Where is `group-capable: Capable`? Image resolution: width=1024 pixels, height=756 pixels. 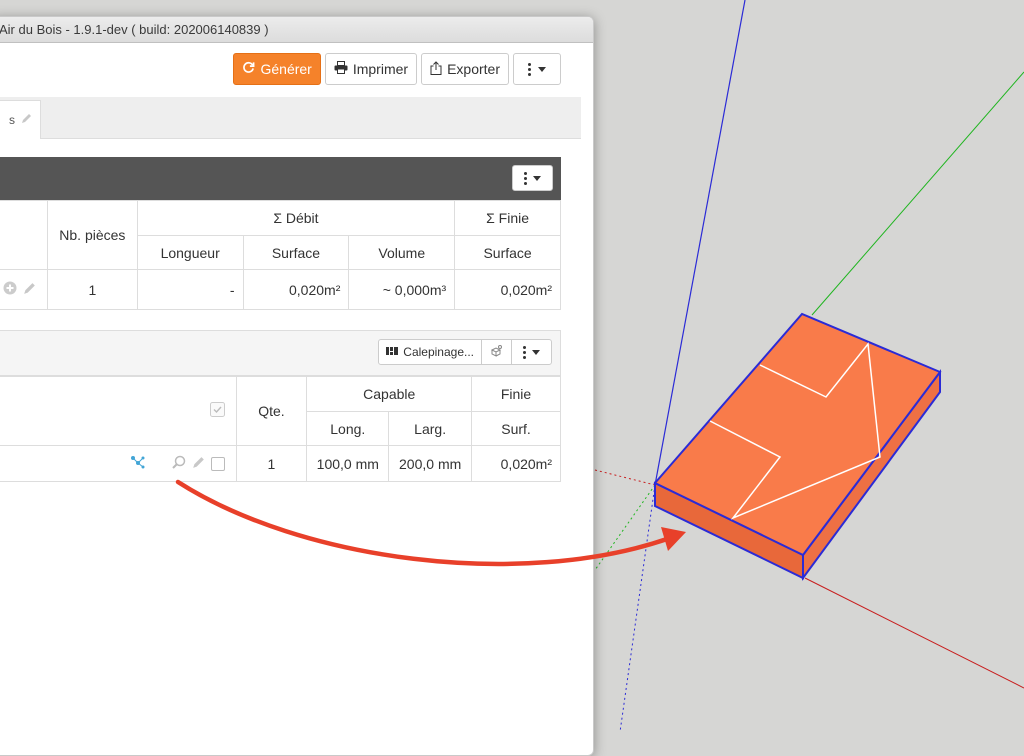 group-capable: Capable is located at coordinates (389, 394).